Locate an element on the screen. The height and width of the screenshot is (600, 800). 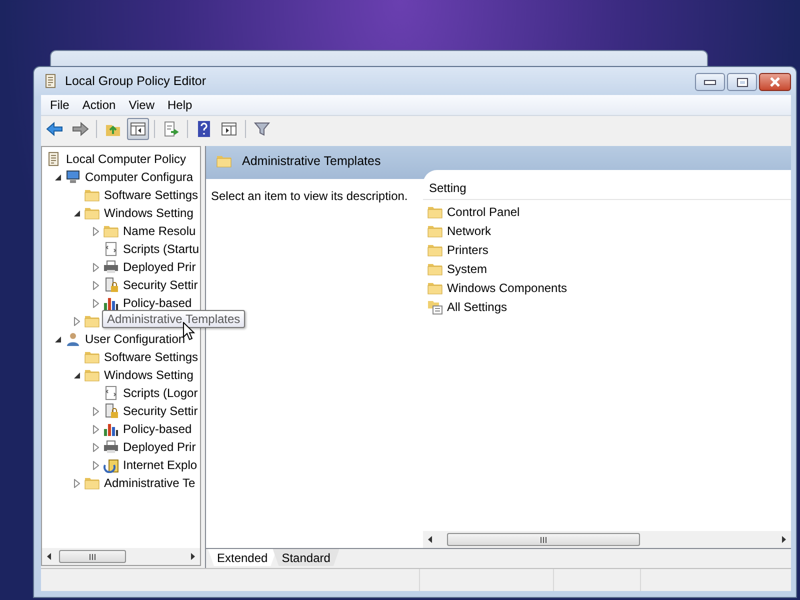
list-item: System is located at coordinates (467, 269).